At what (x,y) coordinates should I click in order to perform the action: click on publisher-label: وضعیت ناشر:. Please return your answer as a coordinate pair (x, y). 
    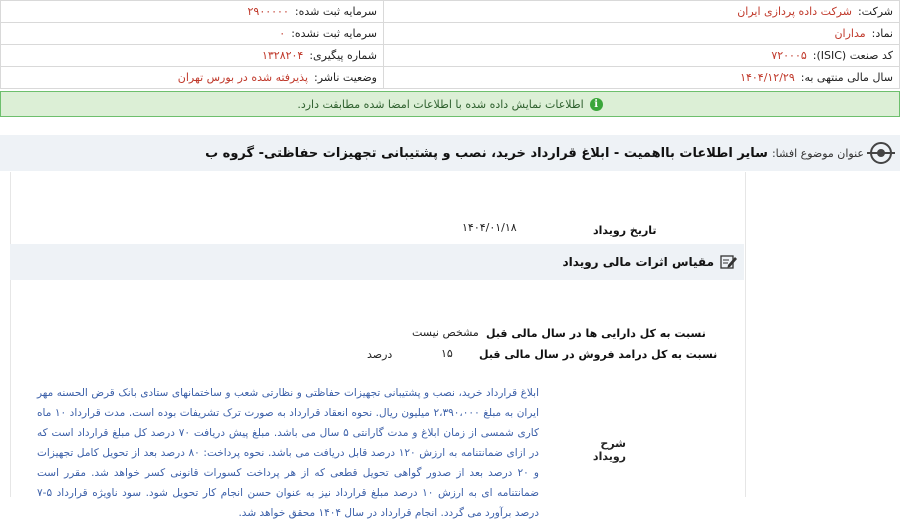
    Looking at the image, I should click on (345, 77).